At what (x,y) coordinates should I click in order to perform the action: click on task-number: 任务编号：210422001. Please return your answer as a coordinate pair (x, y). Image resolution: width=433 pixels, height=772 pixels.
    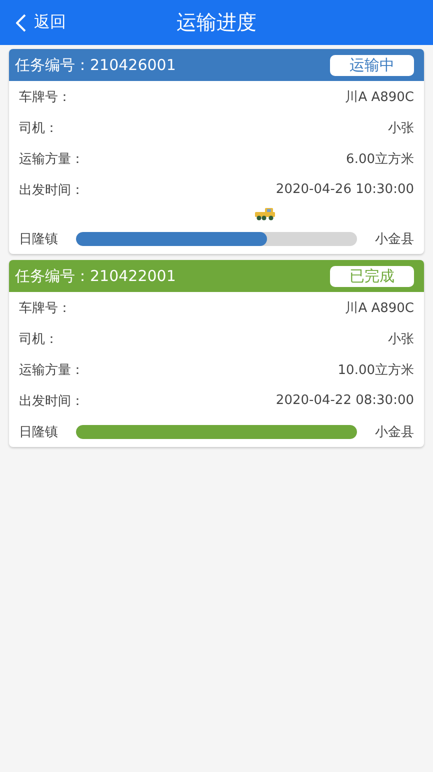
    Looking at the image, I should click on (95, 276).